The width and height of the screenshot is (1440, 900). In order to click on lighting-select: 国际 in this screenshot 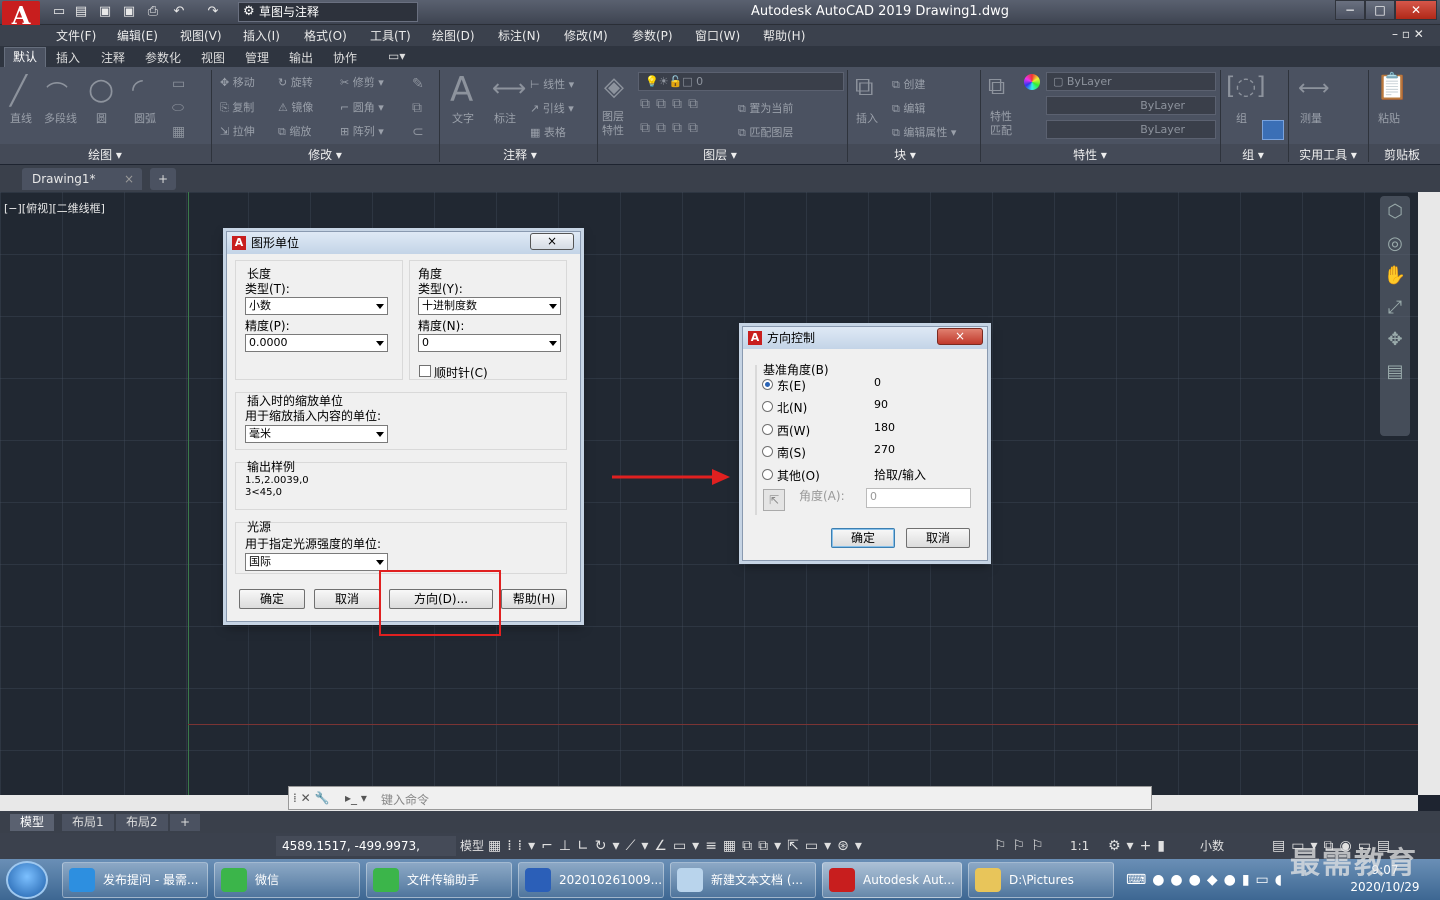, I will do `click(316, 562)`.